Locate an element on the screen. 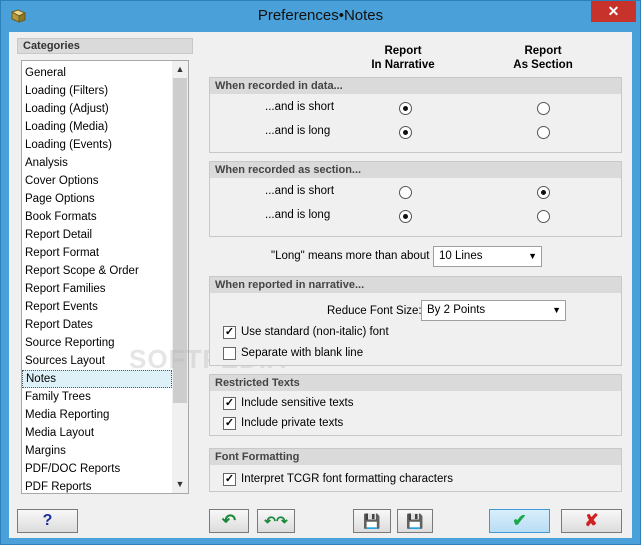  category-item: Report Families is located at coordinates (97, 289).